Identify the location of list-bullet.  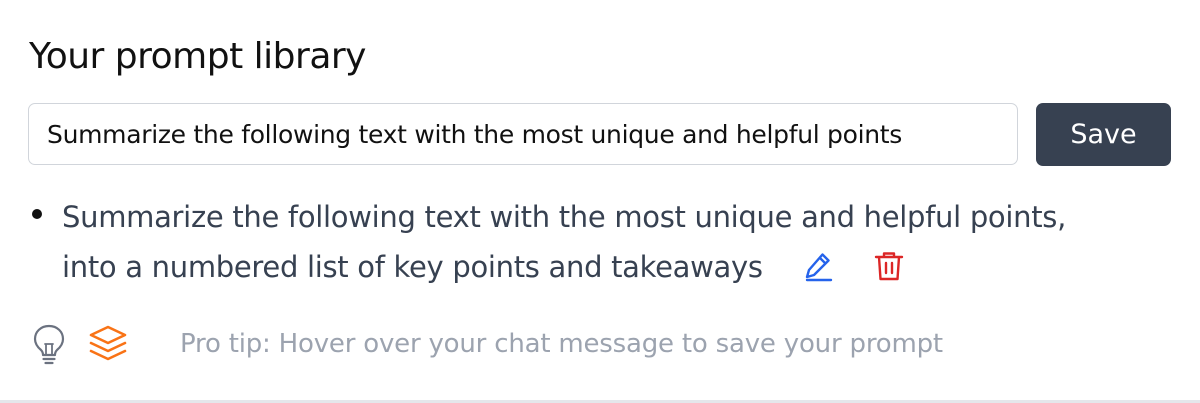
(37, 214).